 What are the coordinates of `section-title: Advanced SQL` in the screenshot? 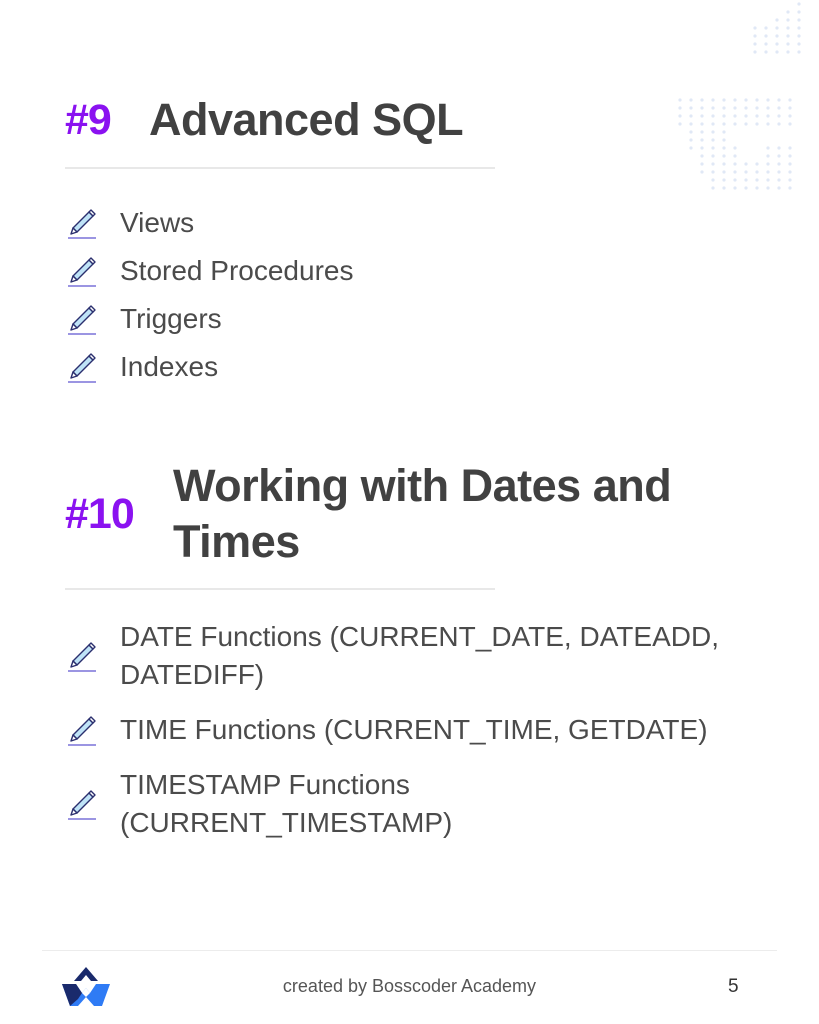 It's located at (306, 119).